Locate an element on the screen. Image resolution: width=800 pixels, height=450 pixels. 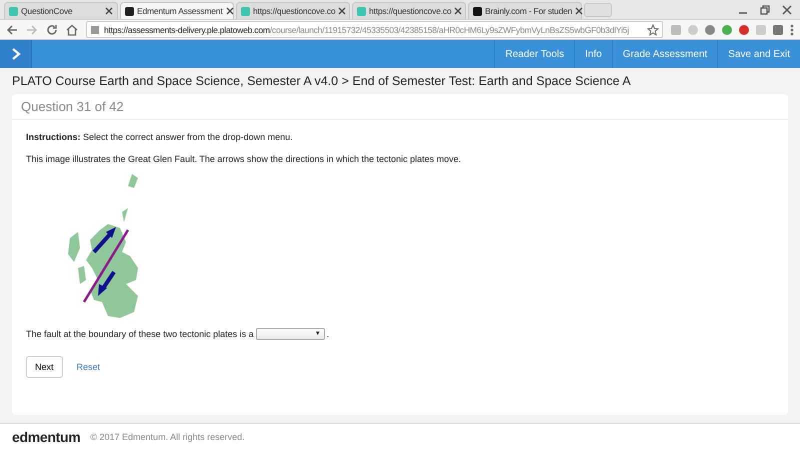
reset-link: Reset is located at coordinates (88, 367).